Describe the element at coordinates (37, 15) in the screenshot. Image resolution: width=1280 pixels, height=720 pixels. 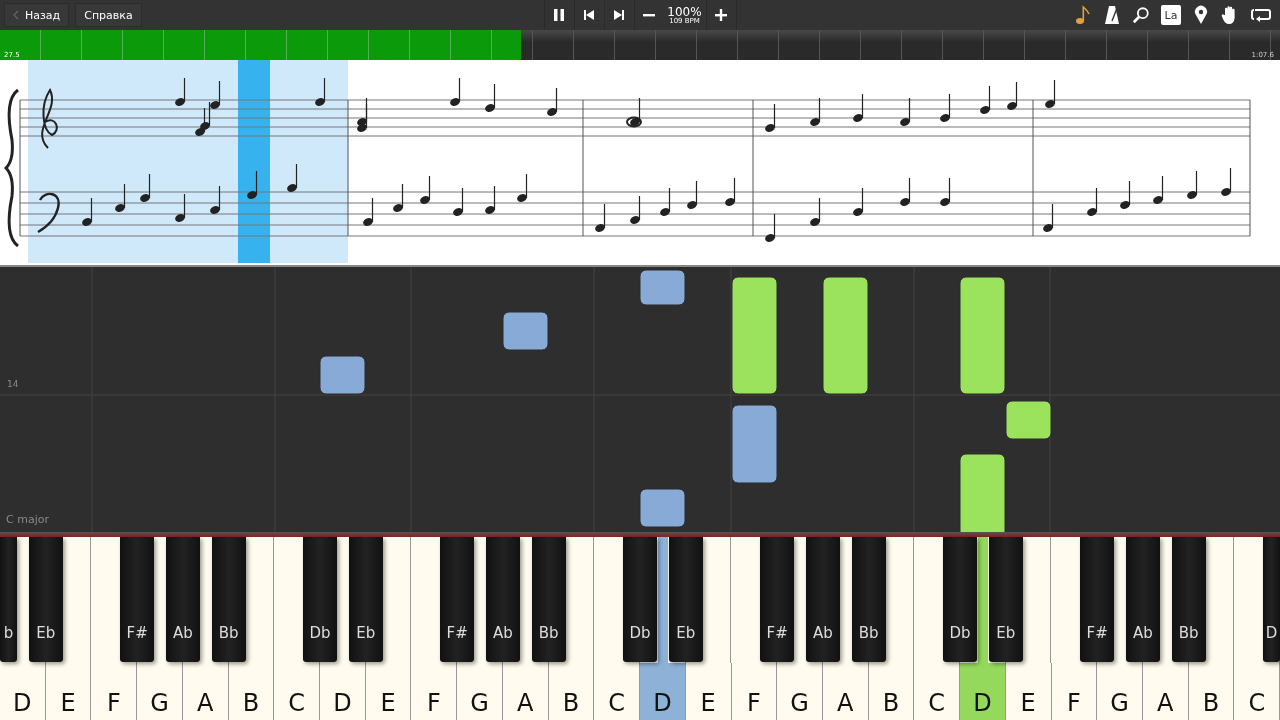
I see `back-button: Назад` at that location.